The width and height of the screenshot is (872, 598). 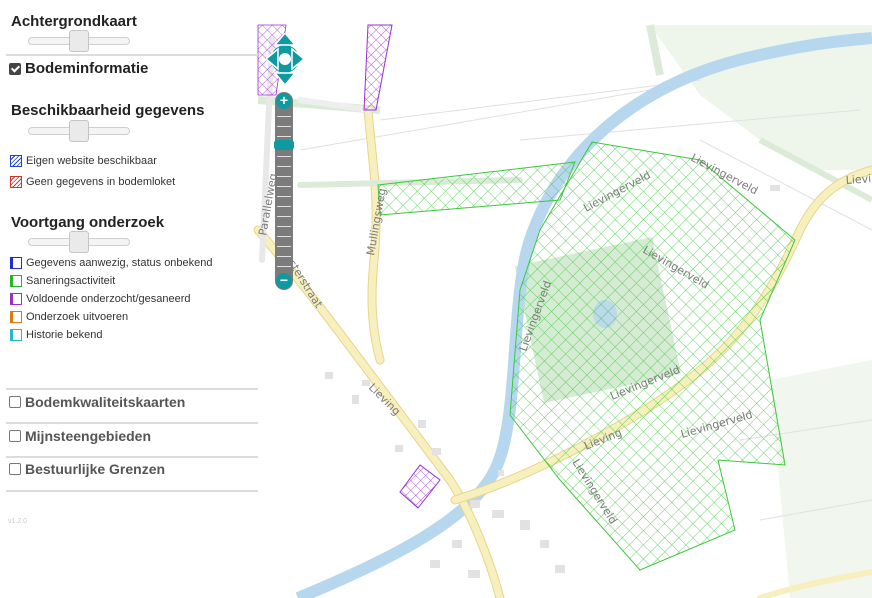 I want to click on checkbox-checked-icon, so click(x=15, y=68).